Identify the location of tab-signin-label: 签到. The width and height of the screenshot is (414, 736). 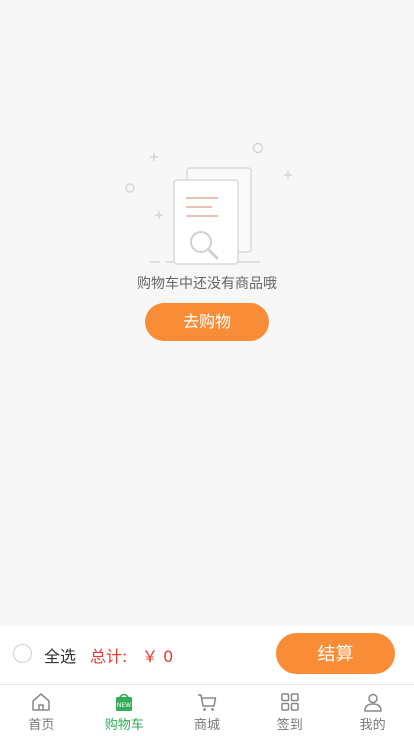
(289, 725).